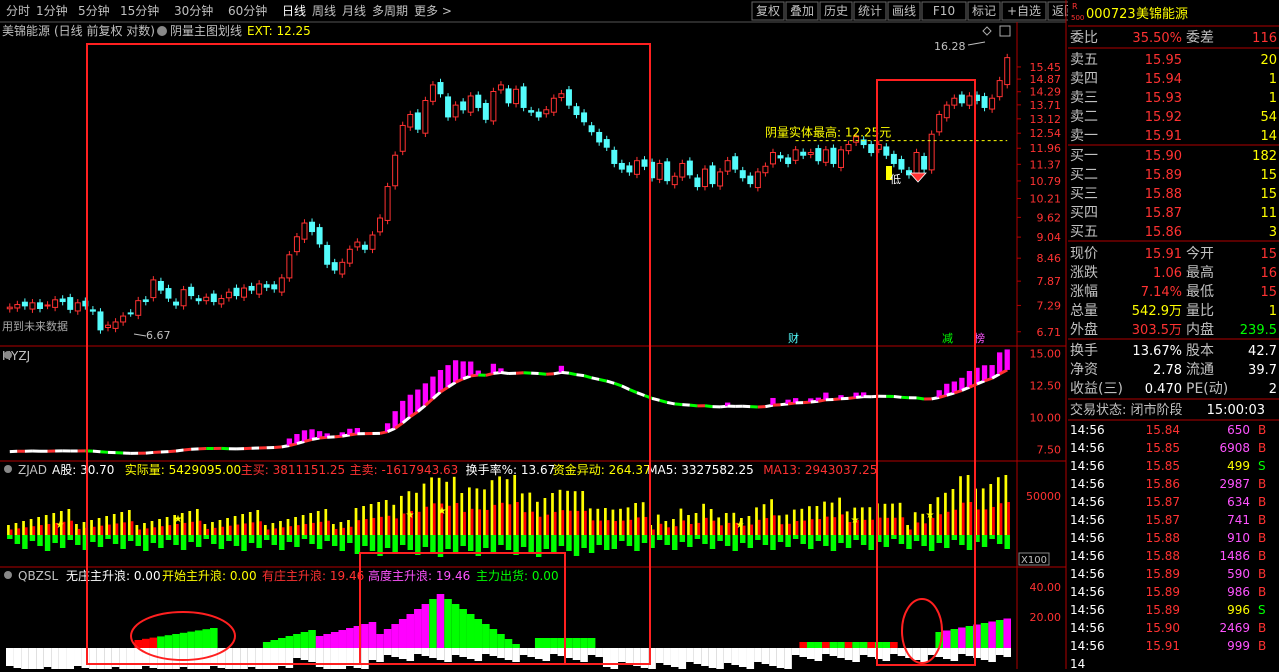 Image resolution: width=1279 pixels, height=672 pixels. I want to click on toolbar-button-6: 标记, so click(984, 11).